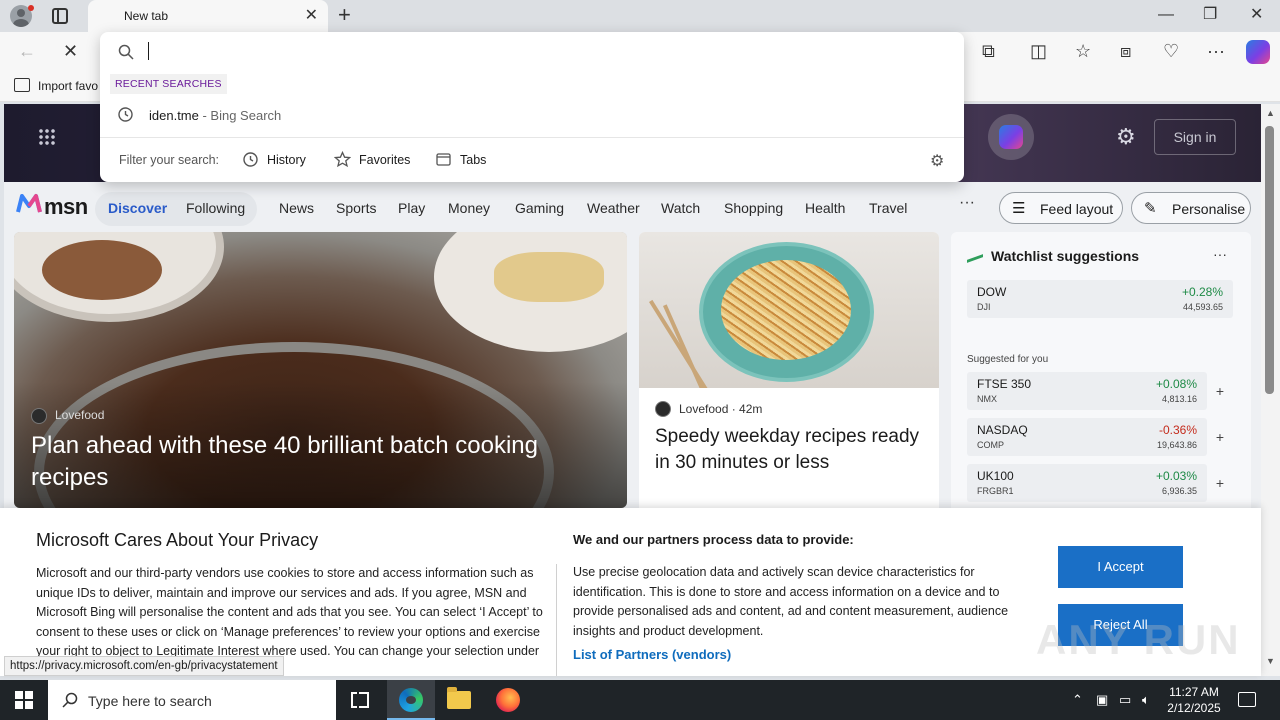  What do you see at coordinates (215, 208) in the screenshot?
I see `nav-following: Following` at bounding box center [215, 208].